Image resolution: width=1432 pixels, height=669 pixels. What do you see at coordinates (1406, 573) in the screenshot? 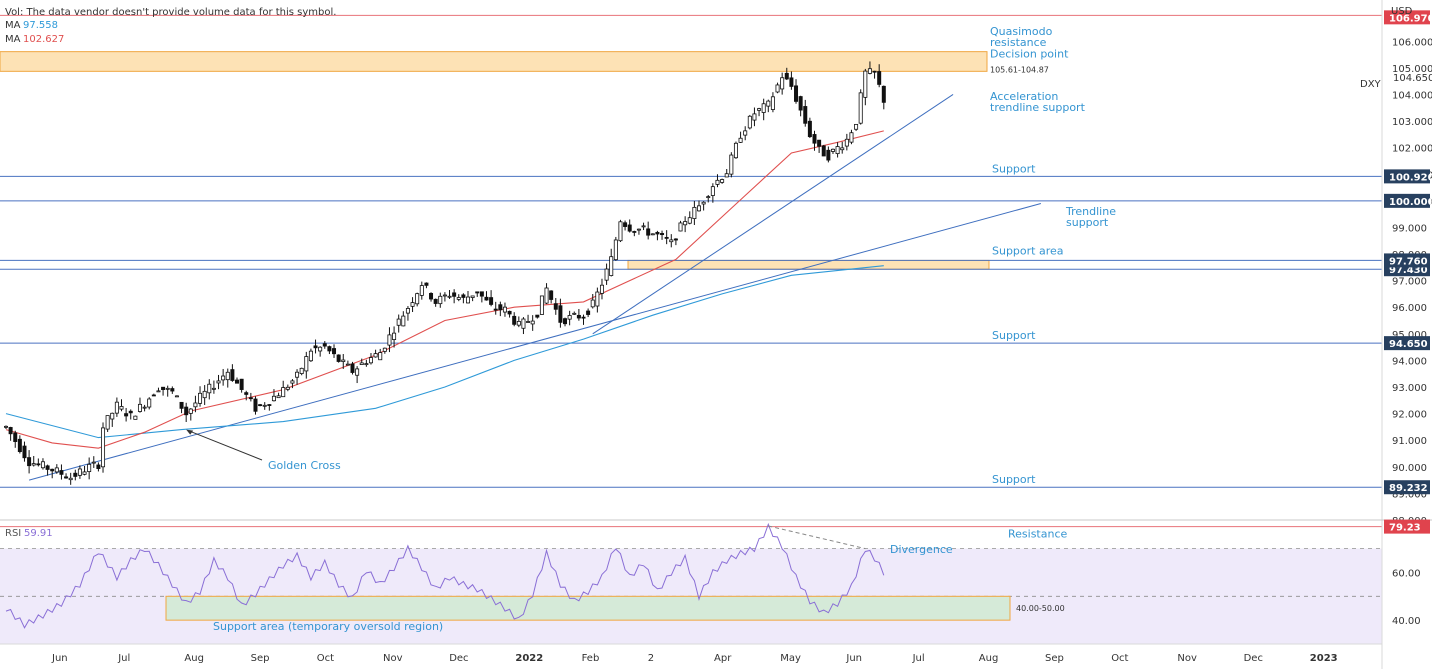
I see `rsi-axis-tick: 60.00` at bounding box center [1406, 573].